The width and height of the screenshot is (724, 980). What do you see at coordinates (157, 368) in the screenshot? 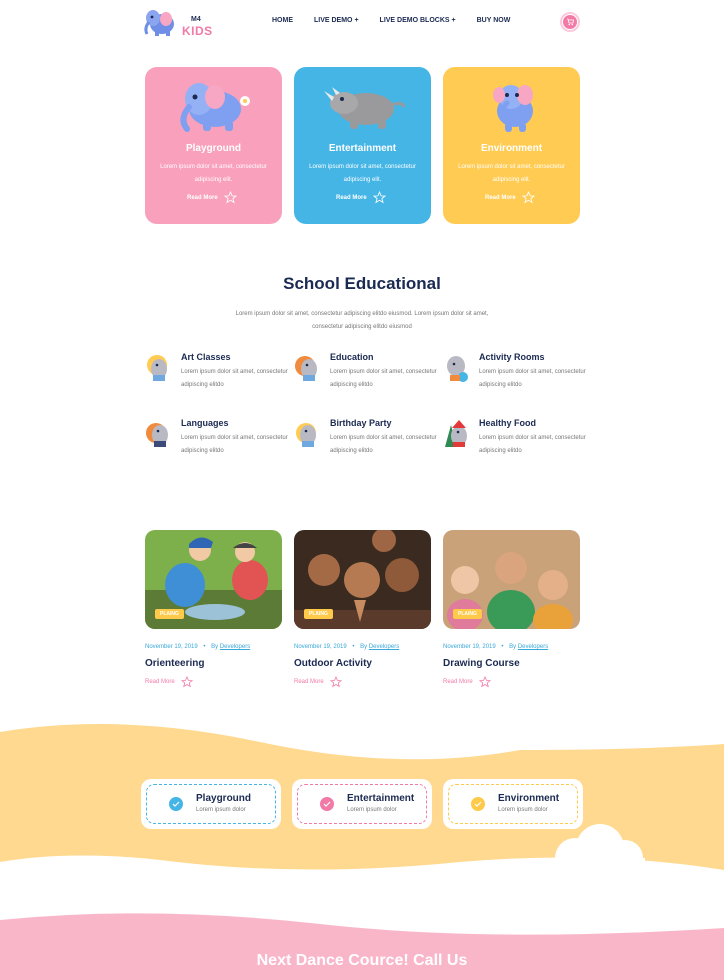
I see `elephant-artist-icon` at bounding box center [157, 368].